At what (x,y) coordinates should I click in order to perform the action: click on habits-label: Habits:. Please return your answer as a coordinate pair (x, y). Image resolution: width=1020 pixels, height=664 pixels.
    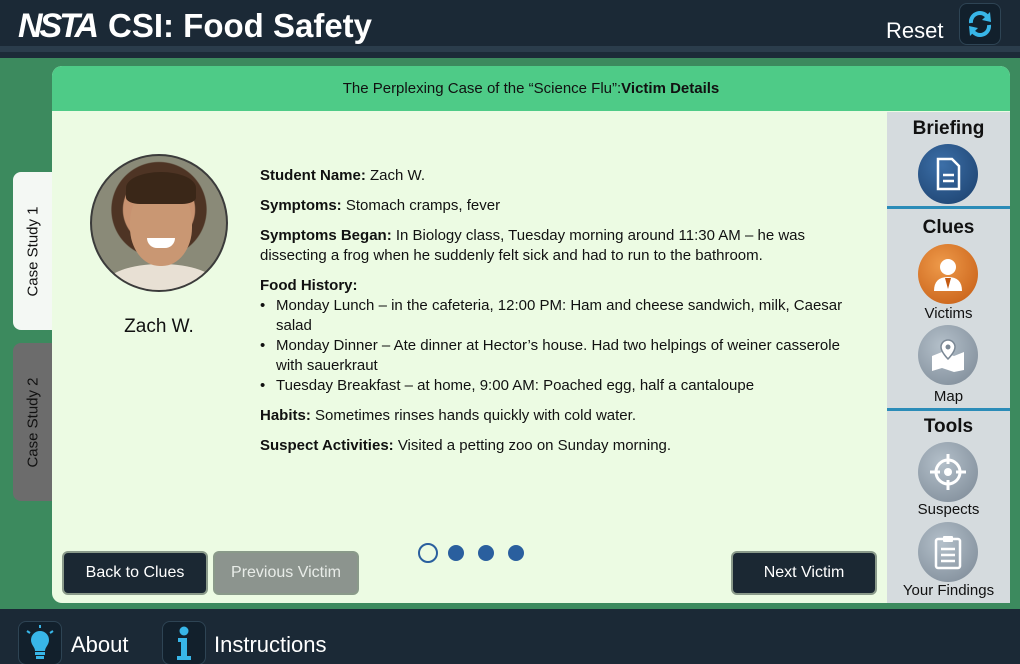
    Looking at the image, I should click on (285, 415).